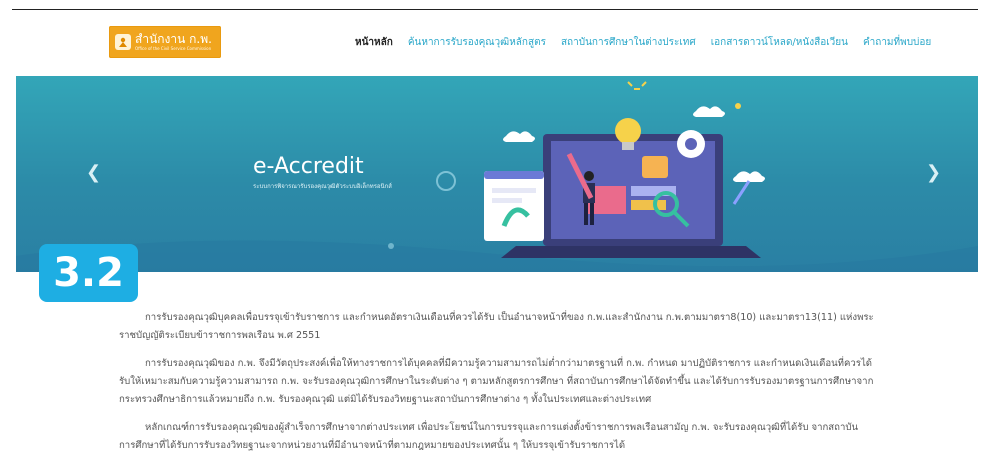 The width and height of the screenshot is (993, 459). What do you see at coordinates (374, 42) in the screenshot?
I see `nav-home: หน้าหลัก` at bounding box center [374, 42].